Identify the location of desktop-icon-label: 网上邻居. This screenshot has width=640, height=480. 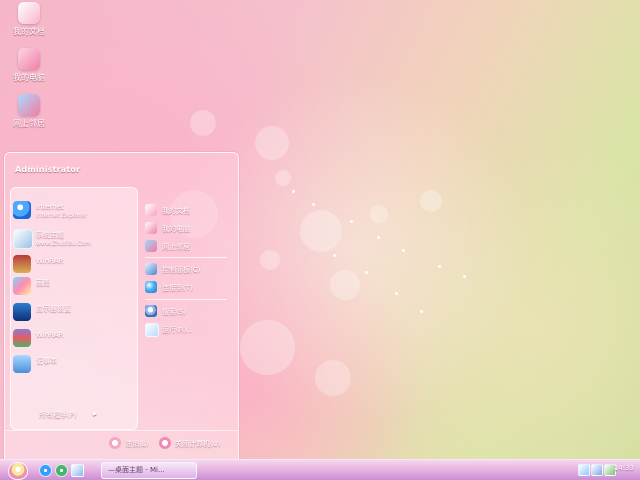
(29, 123).